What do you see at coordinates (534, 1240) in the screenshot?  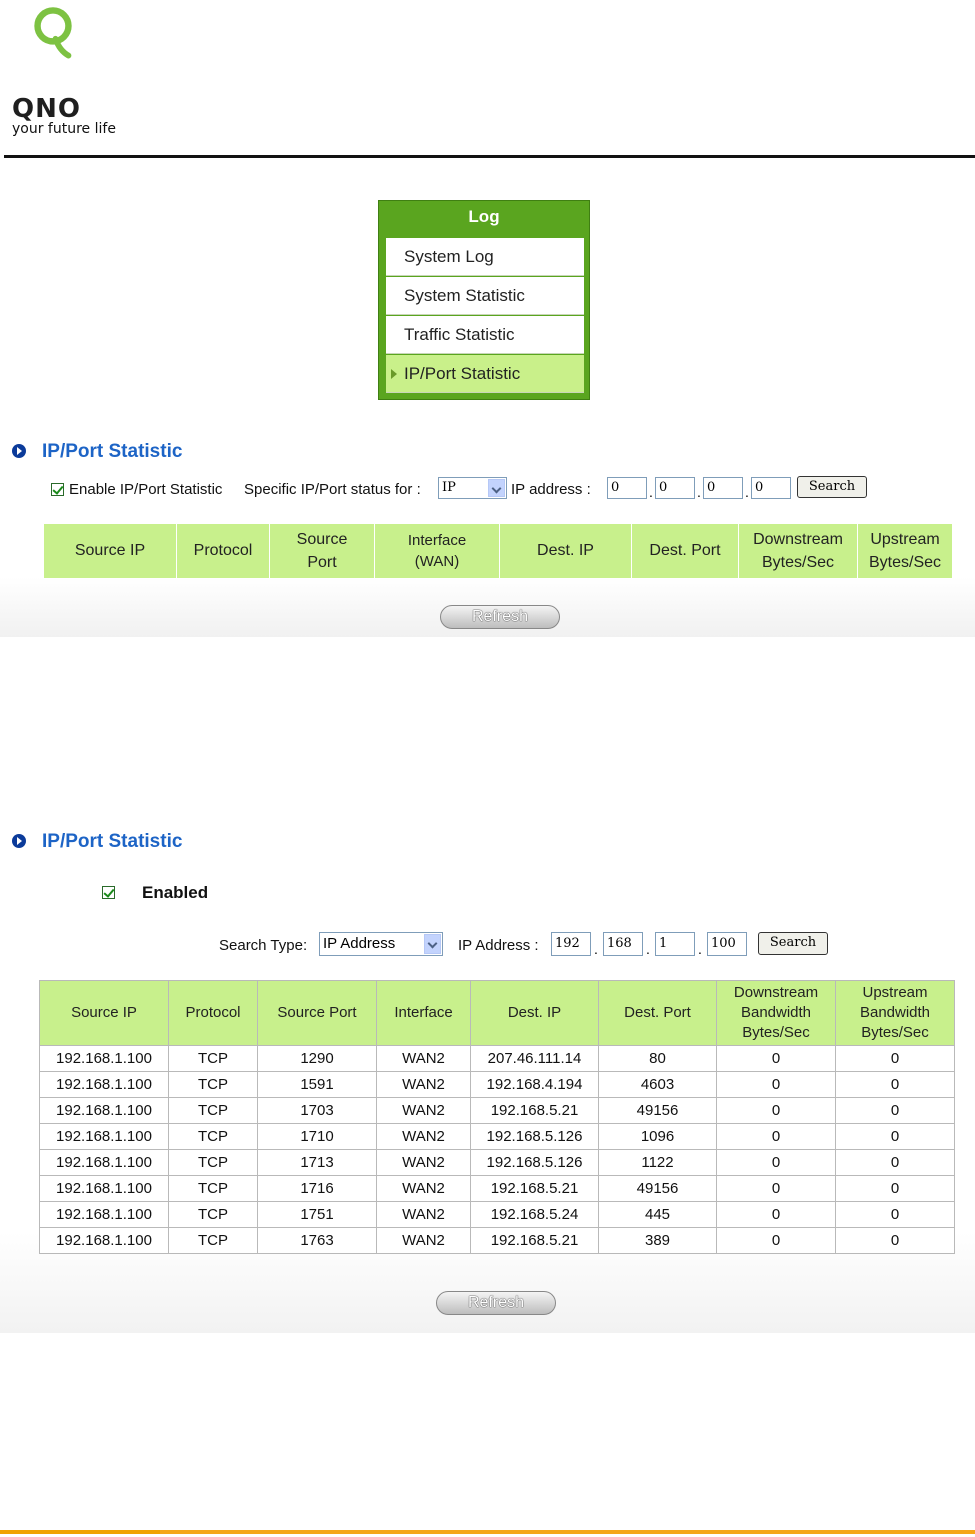 I see `table-cell: 192.168.5.21` at bounding box center [534, 1240].